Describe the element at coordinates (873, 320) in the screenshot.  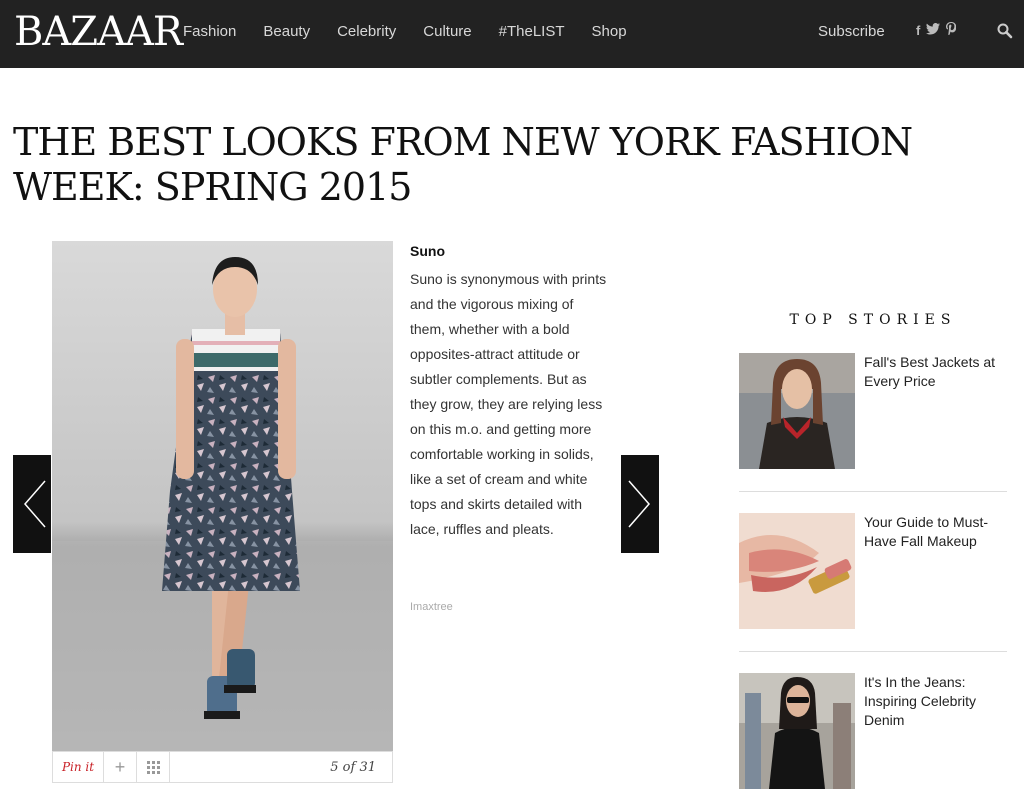
I see `top-stories-heading: TOP STORIES` at that location.